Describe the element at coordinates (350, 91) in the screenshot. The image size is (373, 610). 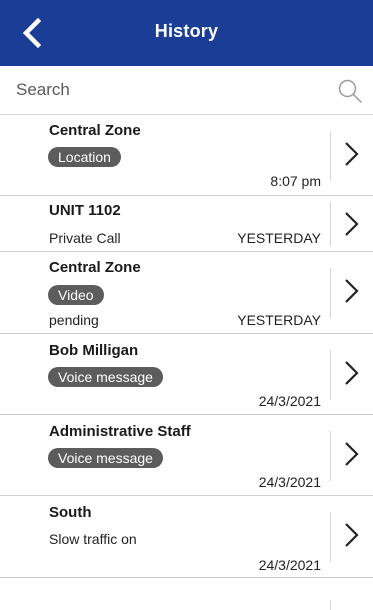
I see `search-icon` at that location.